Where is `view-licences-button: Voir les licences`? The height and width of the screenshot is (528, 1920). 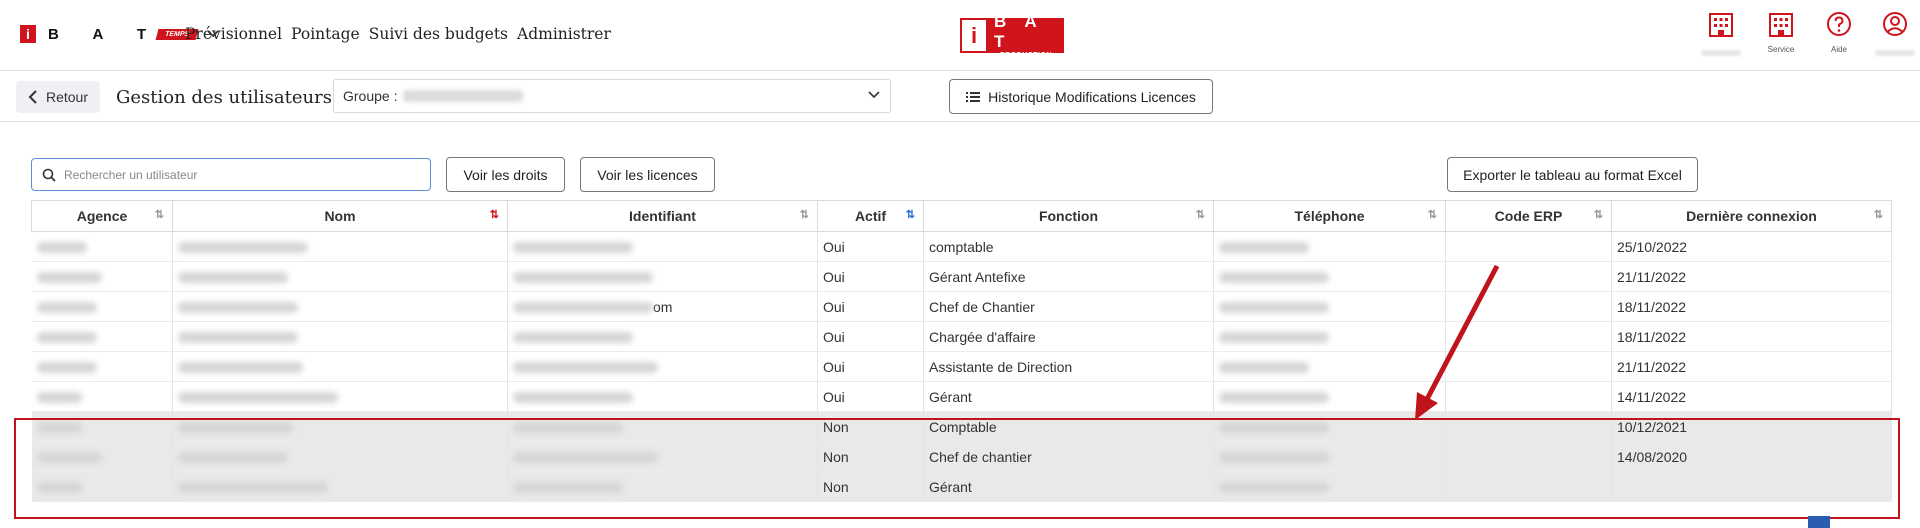
view-licences-button: Voir les licences is located at coordinates (647, 174).